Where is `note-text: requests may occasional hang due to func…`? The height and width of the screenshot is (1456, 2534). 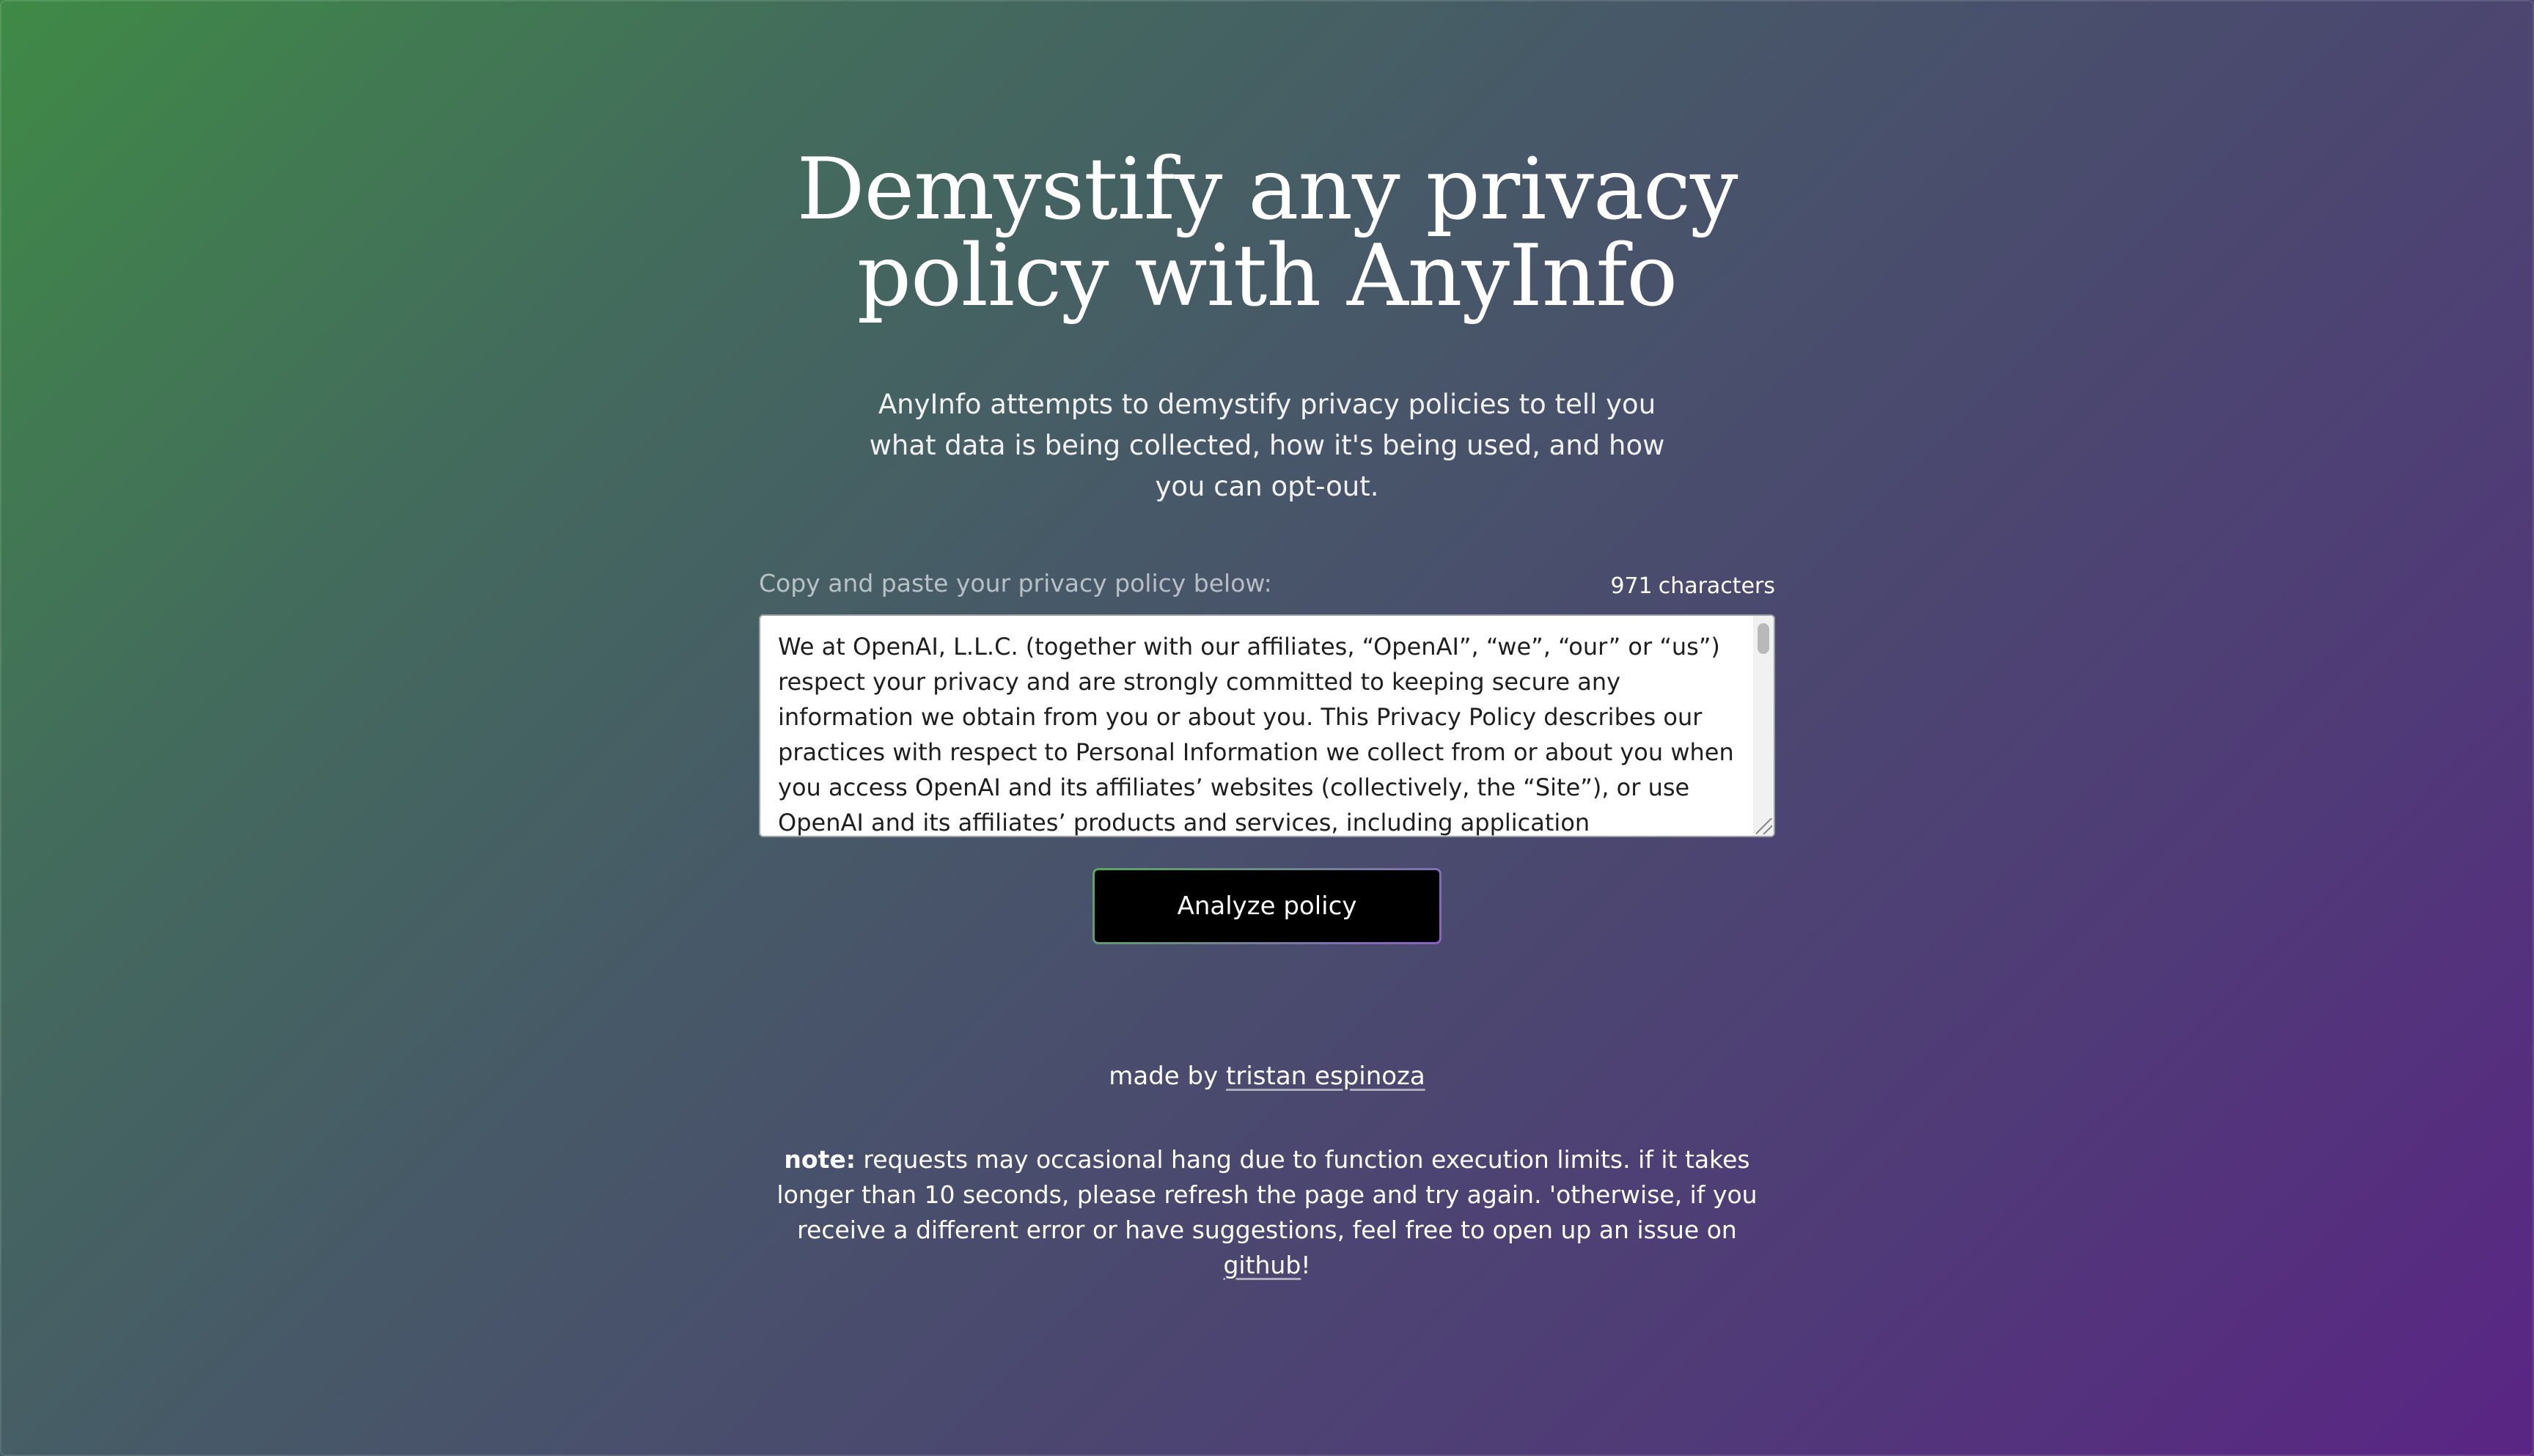
note-text: requests may occasional hang due to func… is located at coordinates (1267, 1194).